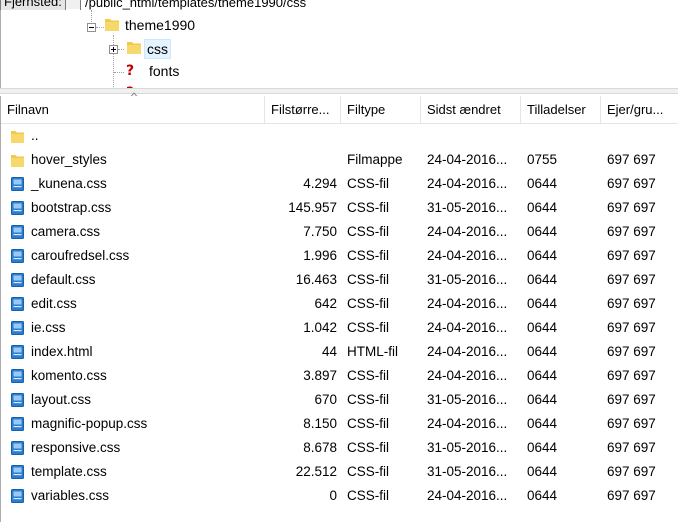 The image size is (678, 522). What do you see at coordinates (89, 423) in the screenshot?
I see `file-name: magnific-popup.css` at bounding box center [89, 423].